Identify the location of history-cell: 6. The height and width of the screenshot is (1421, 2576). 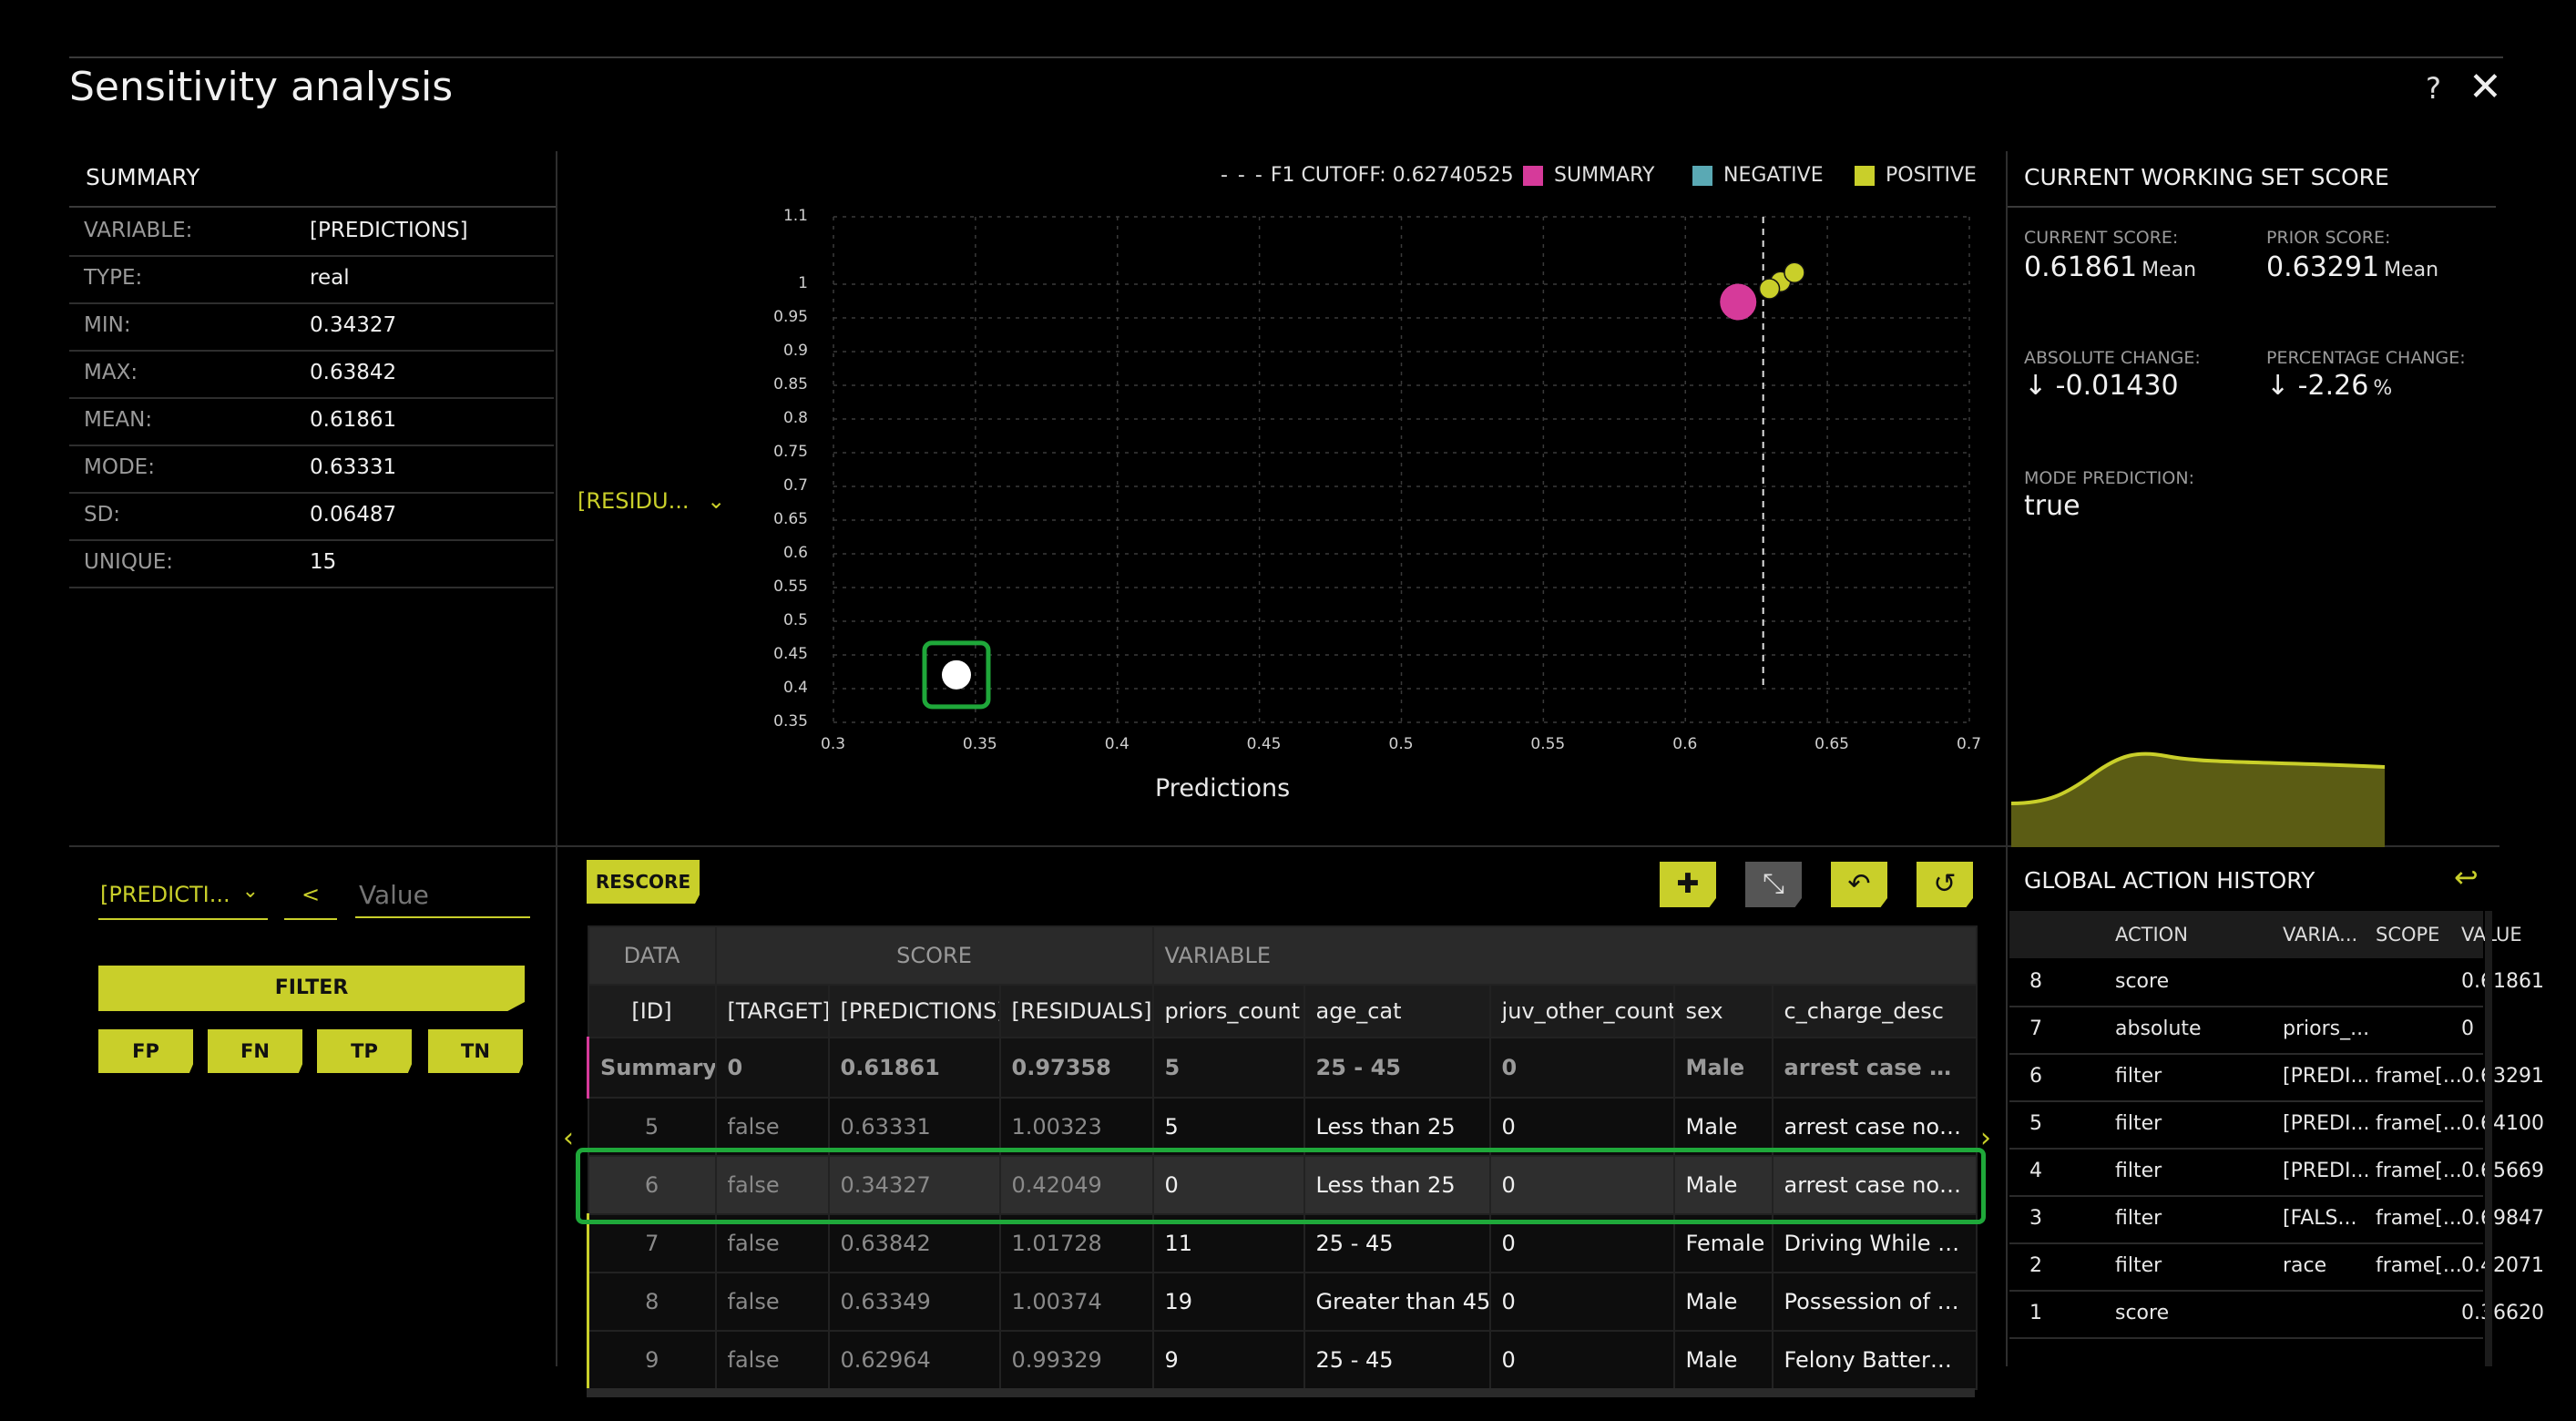
(2035, 1076).